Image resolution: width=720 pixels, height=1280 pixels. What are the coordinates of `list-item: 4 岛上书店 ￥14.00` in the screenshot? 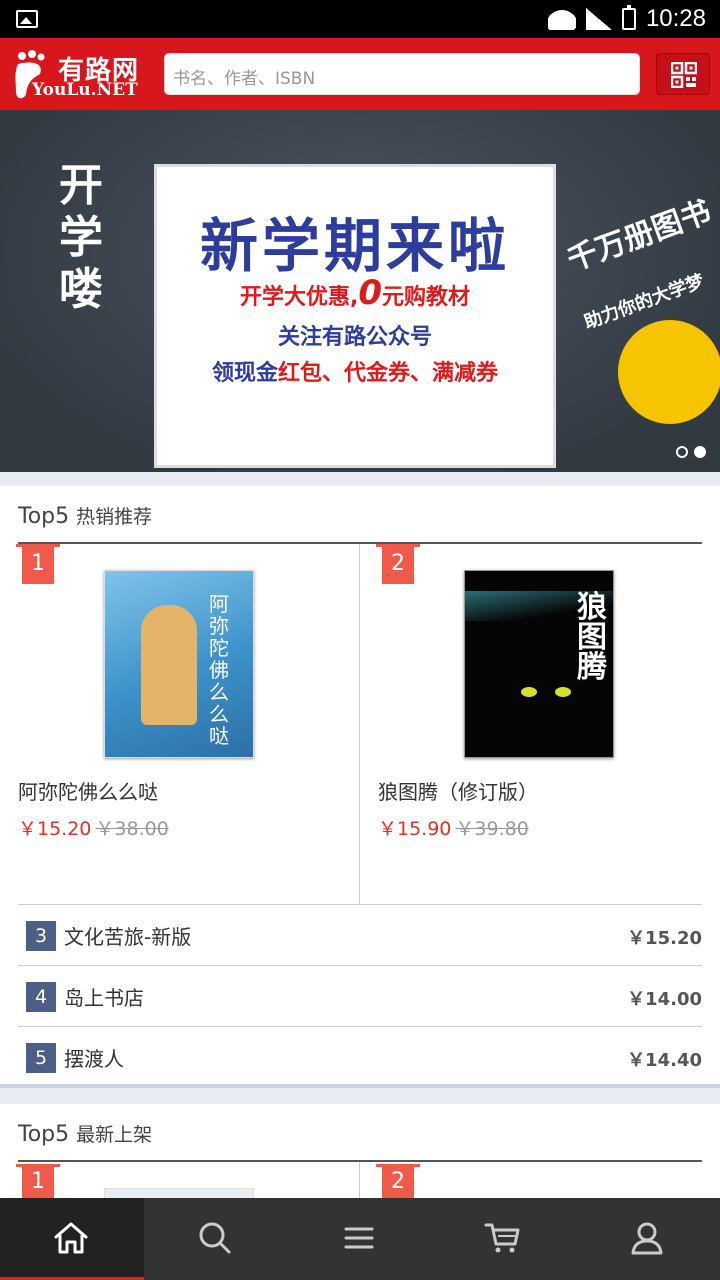 It's located at (360, 995).